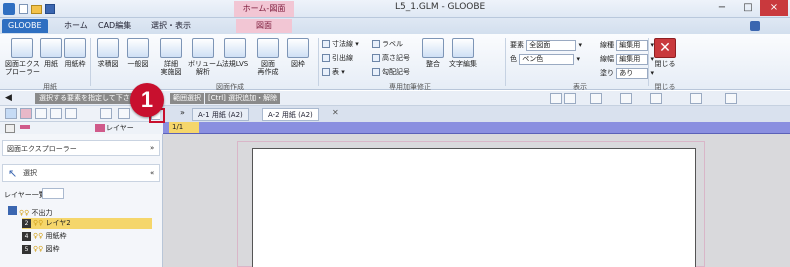 The width and height of the screenshot is (790, 267). I want to click on area-drawing-icon, so click(108, 48).